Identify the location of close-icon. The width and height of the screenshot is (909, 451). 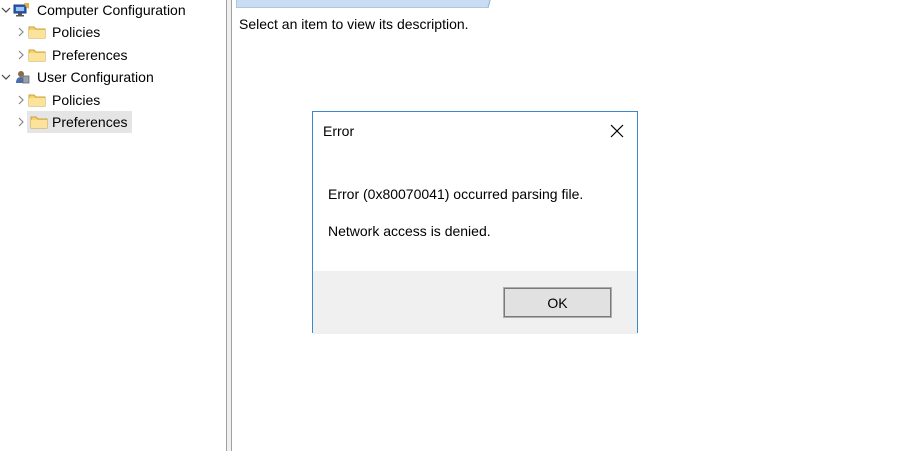
(617, 131).